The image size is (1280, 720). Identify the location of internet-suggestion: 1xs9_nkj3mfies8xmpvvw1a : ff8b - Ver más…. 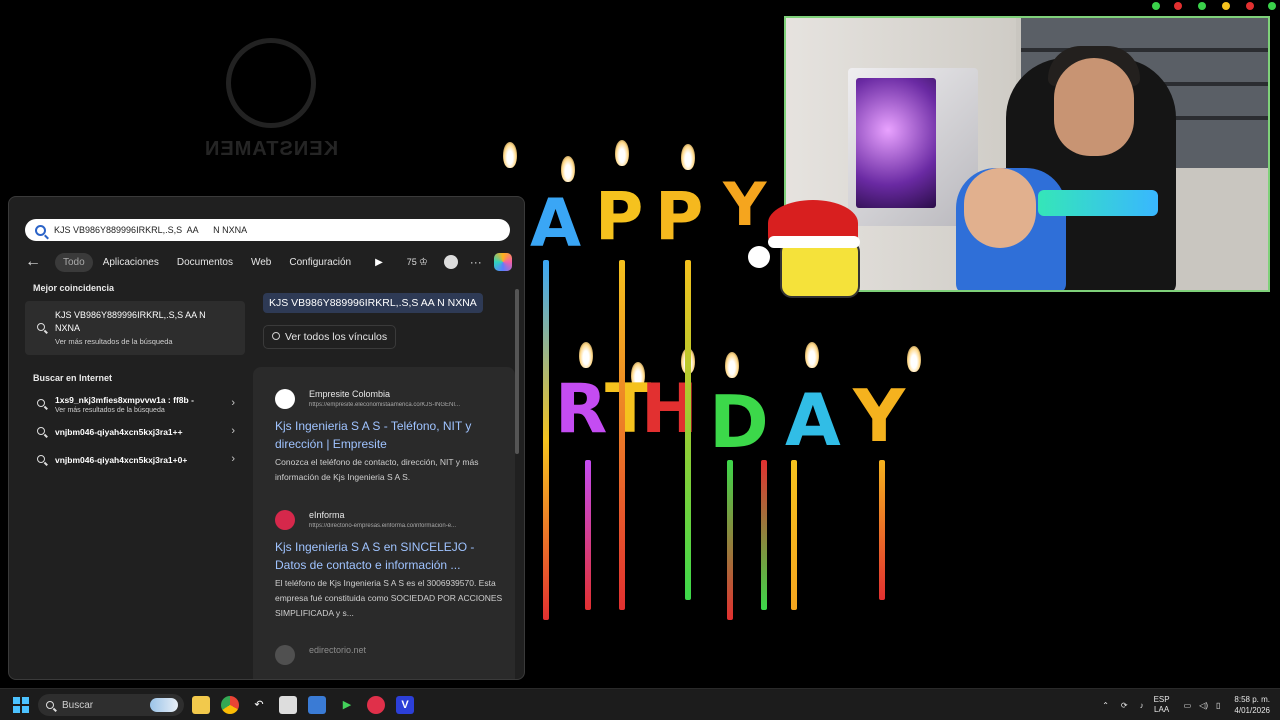
(135, 405).